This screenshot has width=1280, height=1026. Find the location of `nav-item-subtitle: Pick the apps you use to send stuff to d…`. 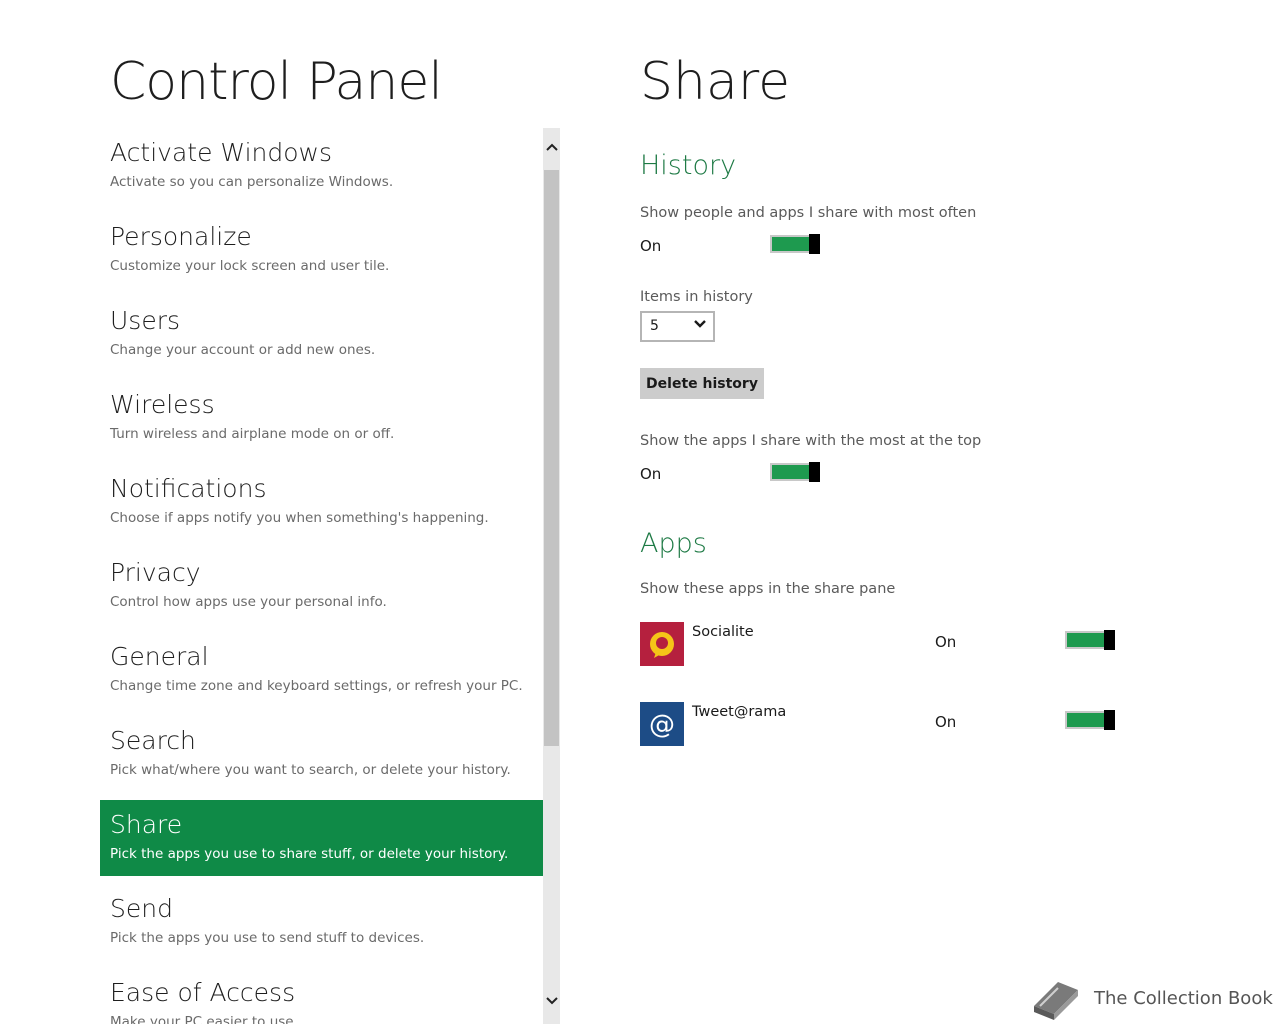

nav-item-subtitle: Pick the apps you use to send stuff to d… is located at coordinates (267, 938).